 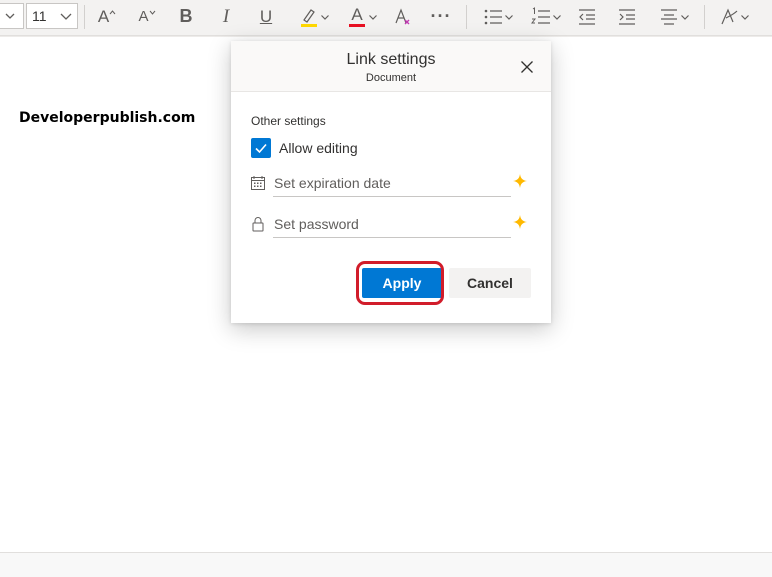 I want to click on more-options-button: ···, so click(x=441, y=16).